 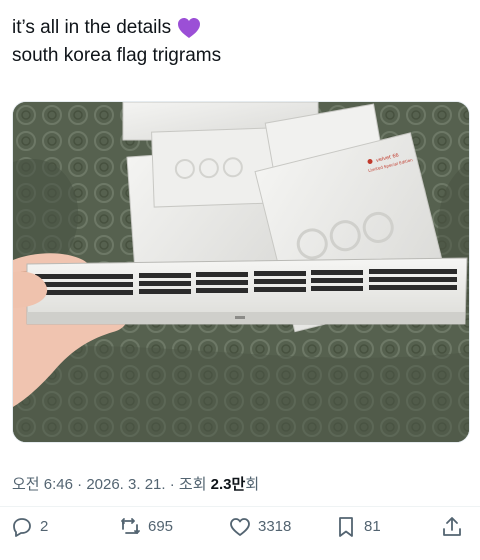 I want to click on post-time: 오전 6:46, so click(x=42, y=484).